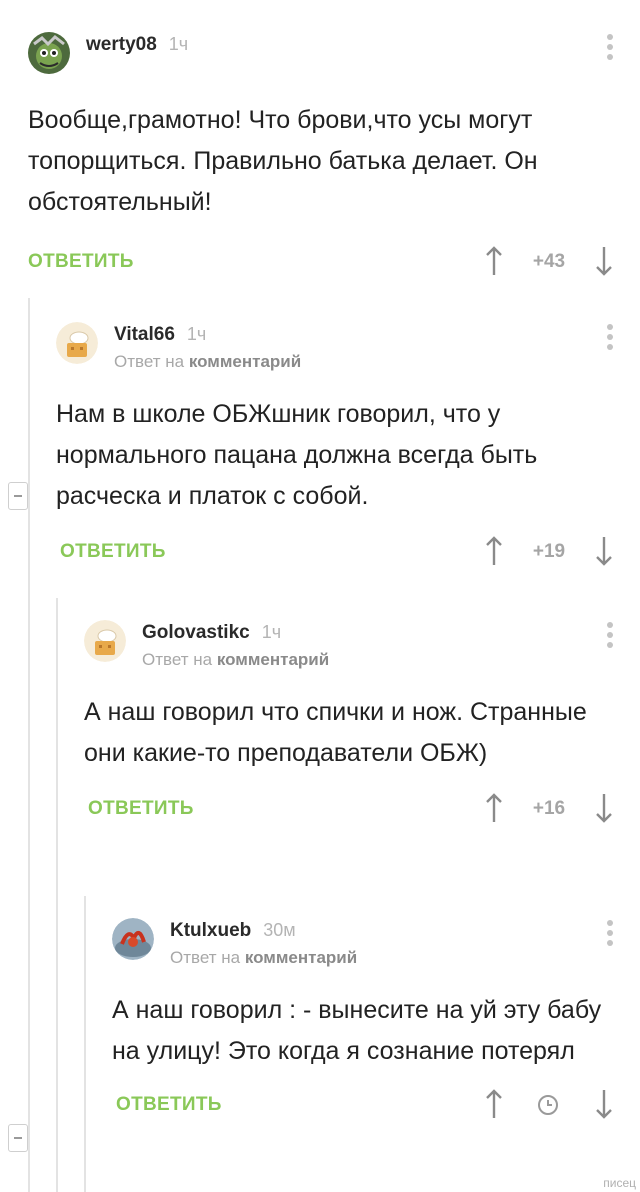 This screenshot has width=640, height=1192. What do you see at coordinates (334, 57) in the screenshot?
I see `comment-header: werty08 1ч` at bounding box center [334, 57].